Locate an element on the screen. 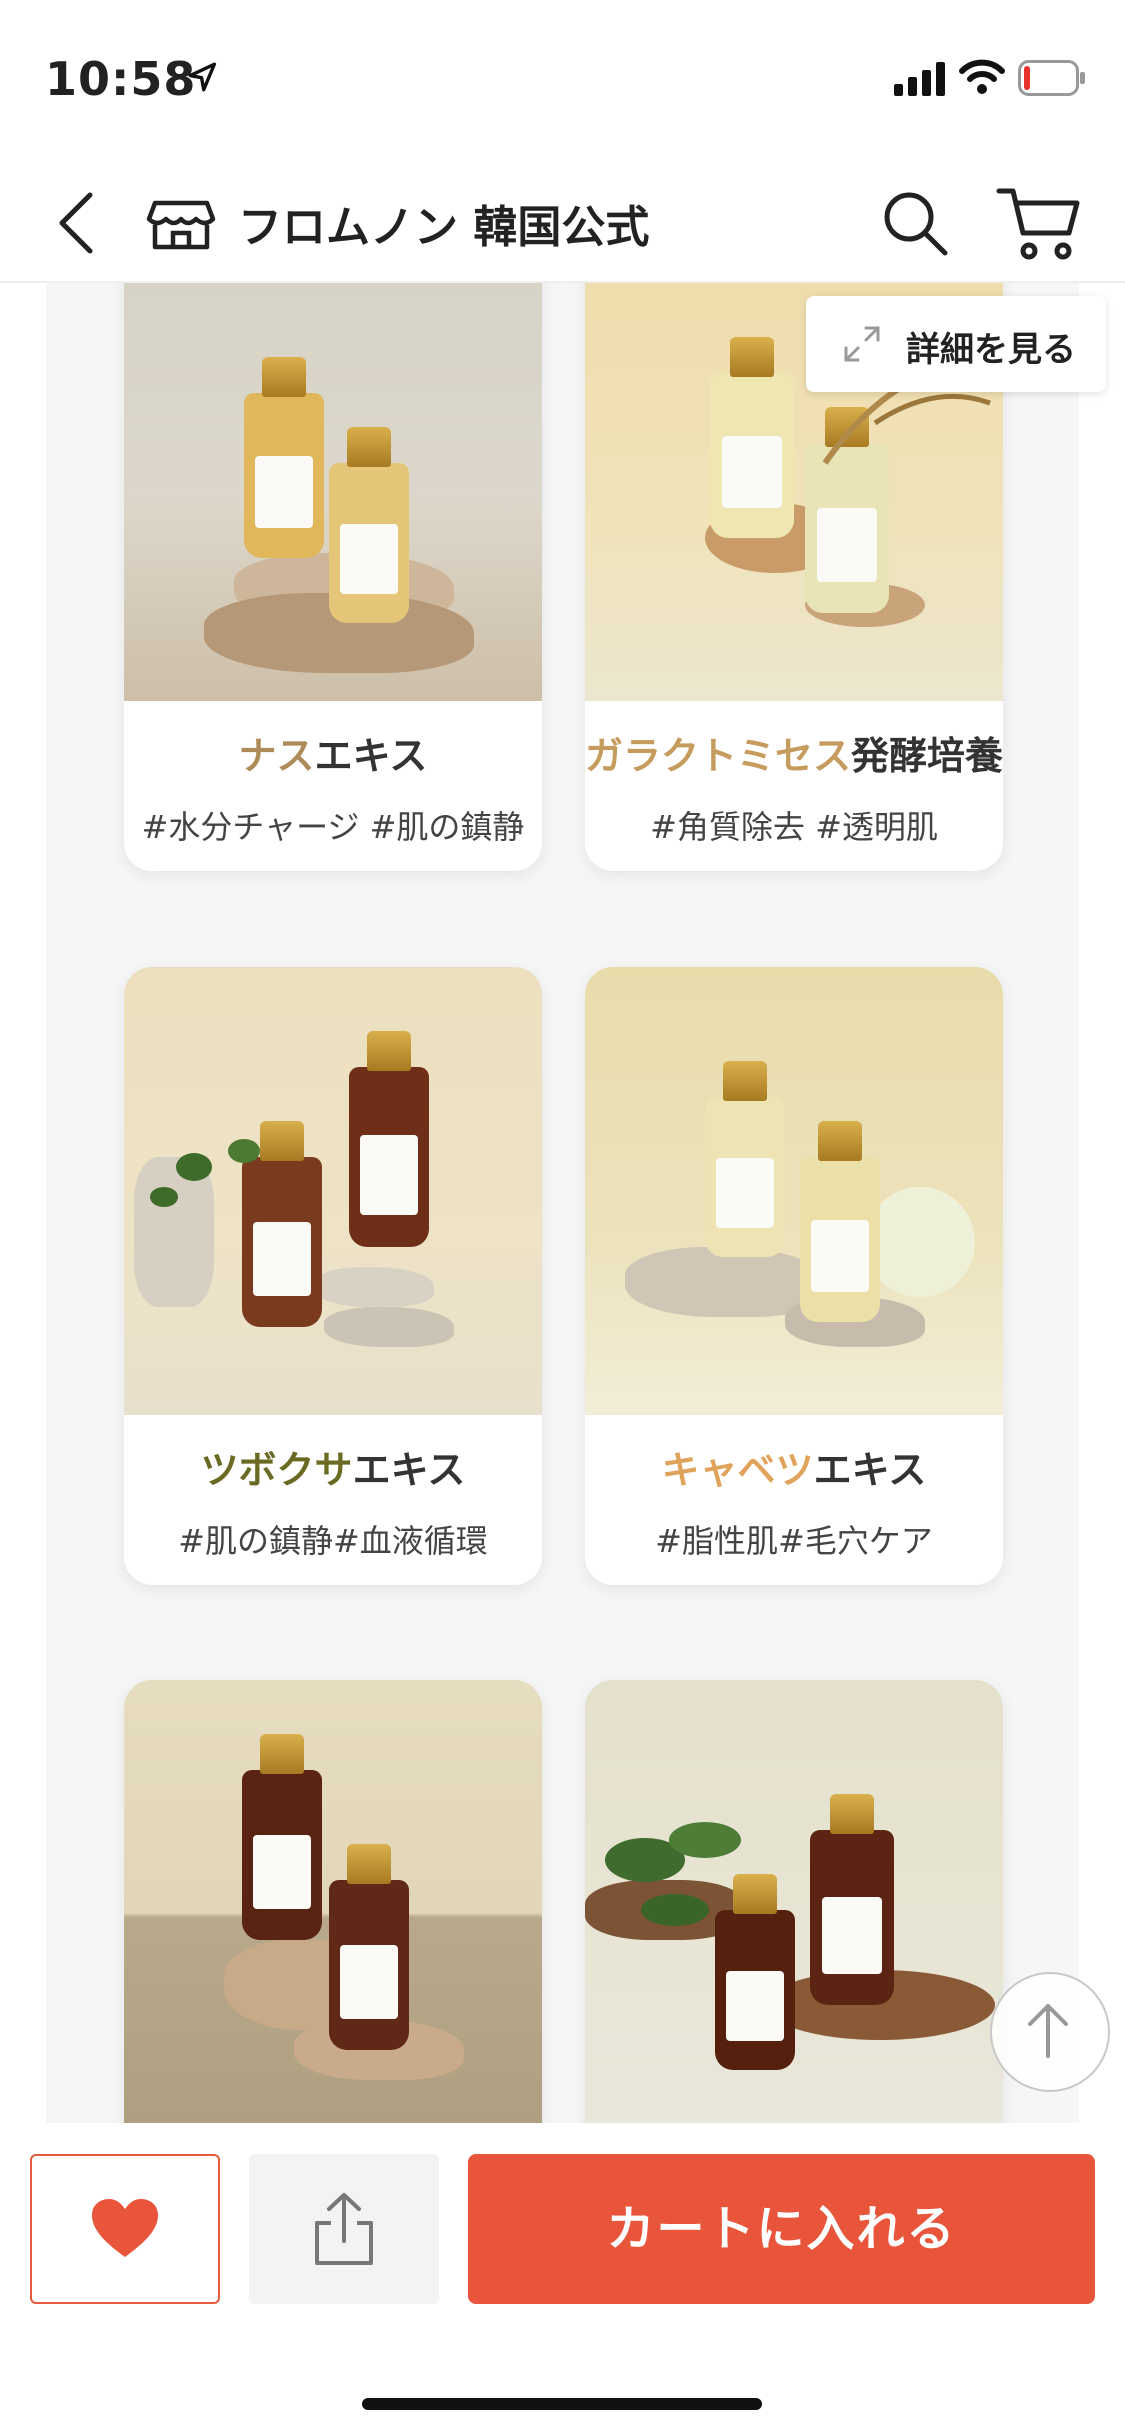  bottom-action-bar: カートに入れる is located at coordinates (562, 2280).